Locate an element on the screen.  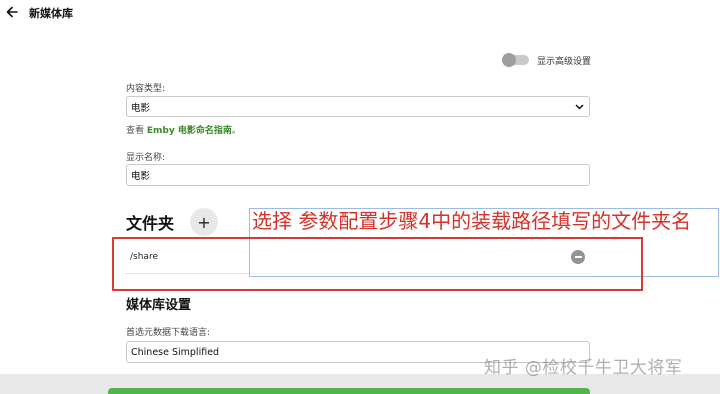
display-name-input: 电影 is located at coordinates (358, 175).